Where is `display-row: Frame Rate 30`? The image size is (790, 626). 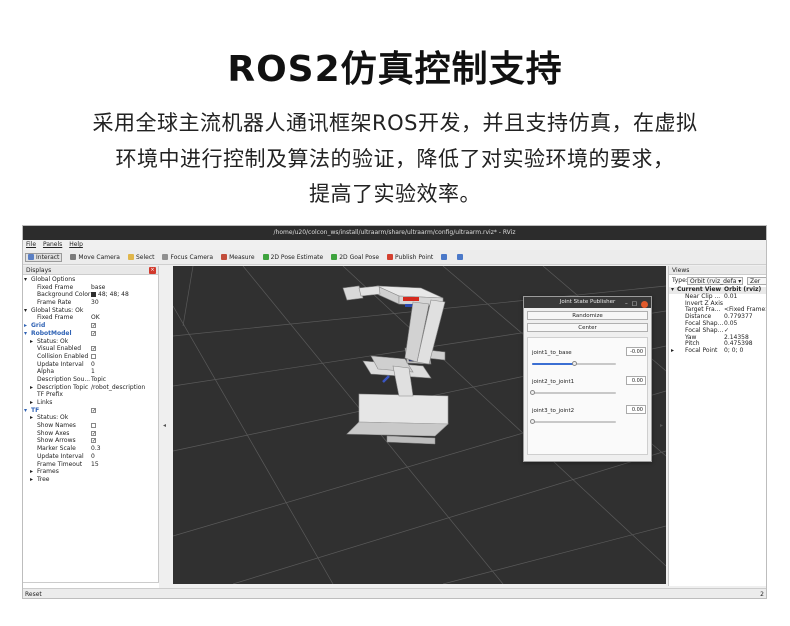
display-row: Frame Rate 30 is located at coordinates (91, 303).